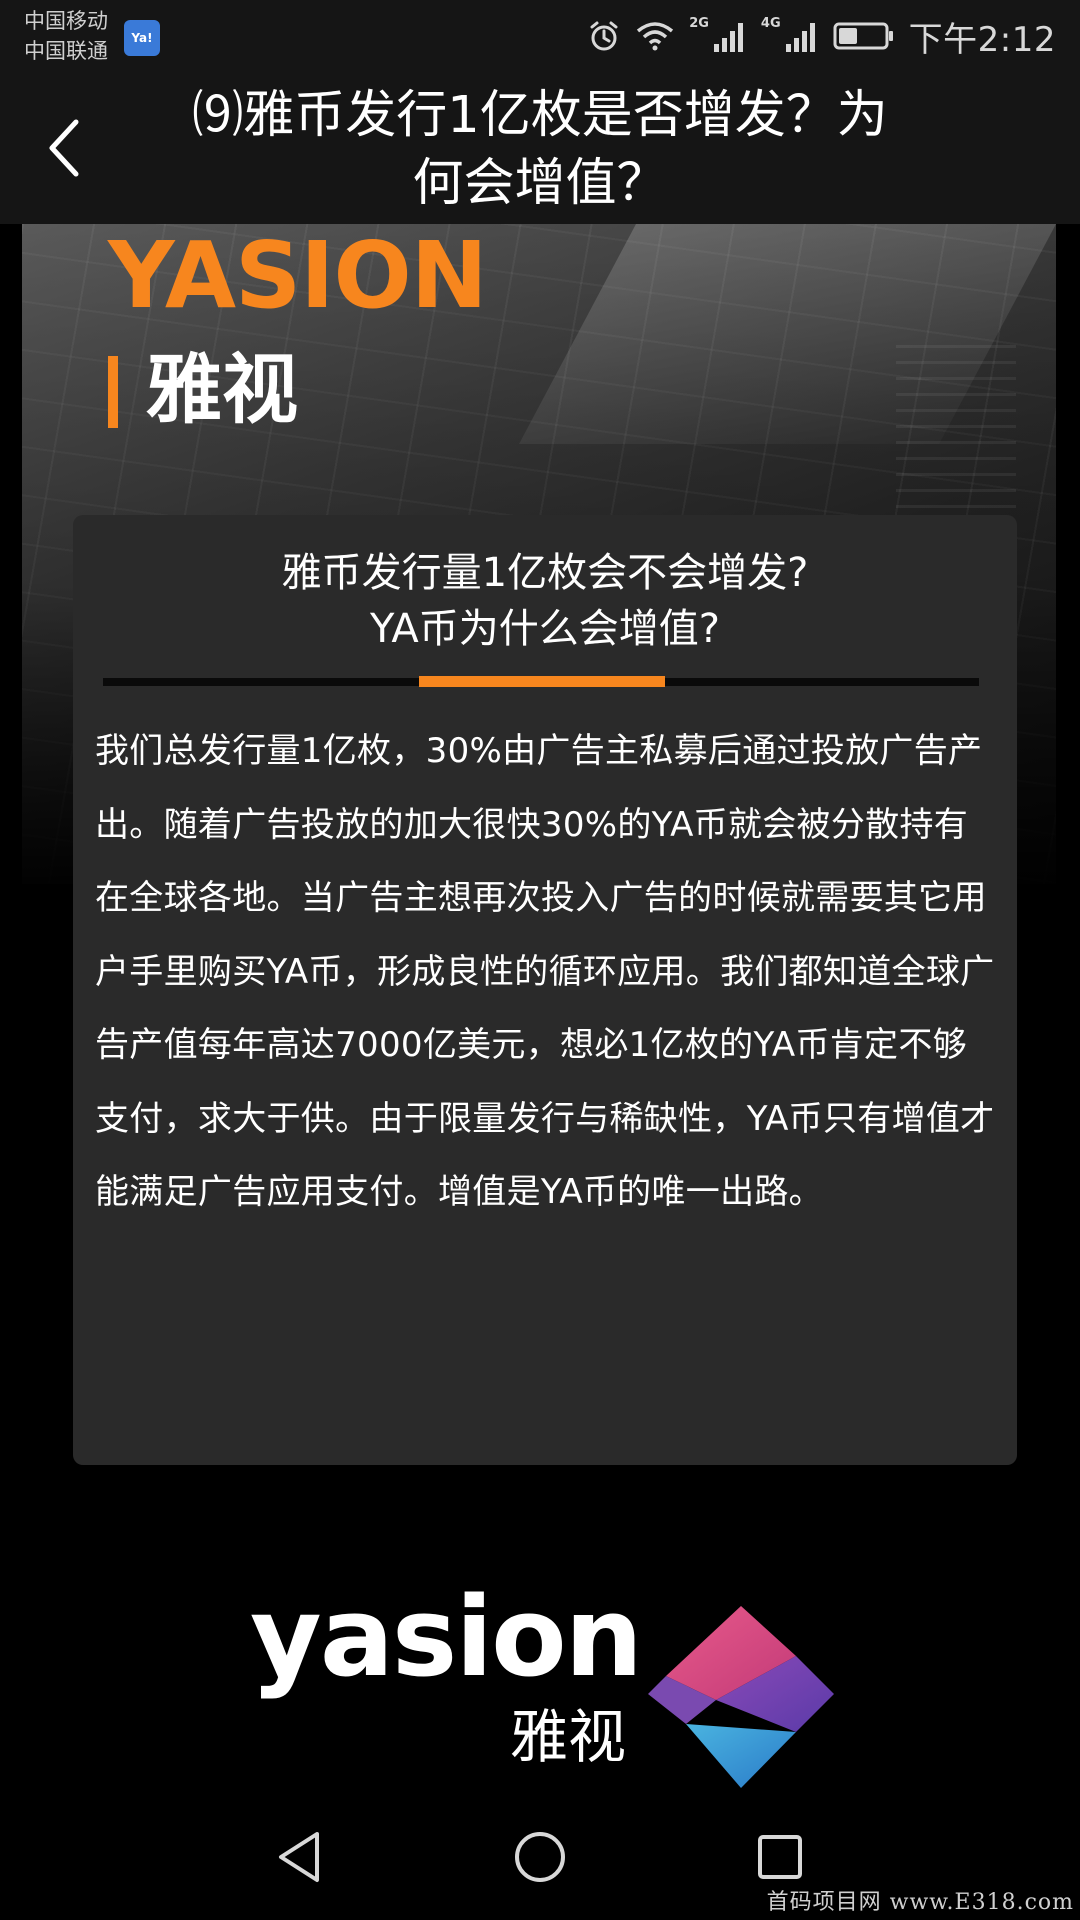 This screenshot has height=1920, width=1080. I want to click on yasion-emblem-icon, so click(741, 1697).